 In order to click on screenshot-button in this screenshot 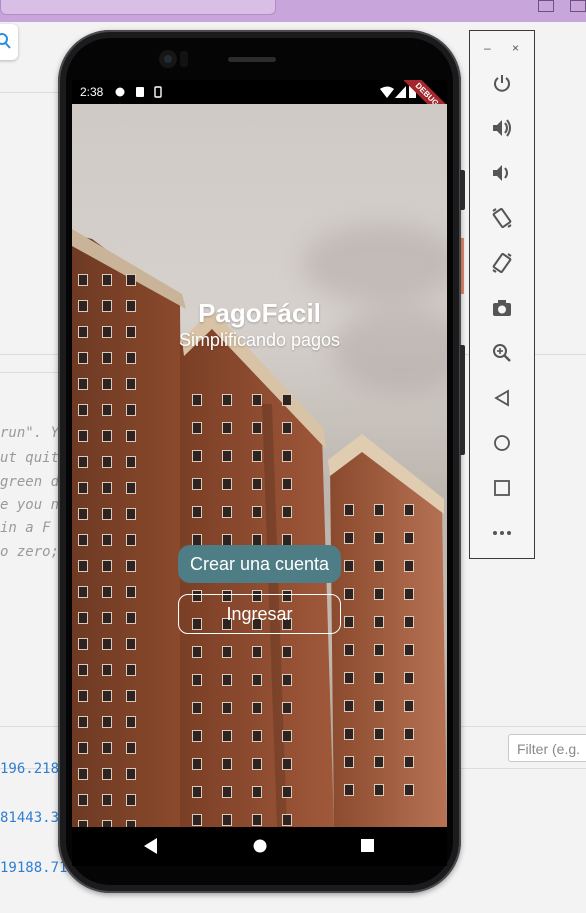, I will do `click(502, 308)`.